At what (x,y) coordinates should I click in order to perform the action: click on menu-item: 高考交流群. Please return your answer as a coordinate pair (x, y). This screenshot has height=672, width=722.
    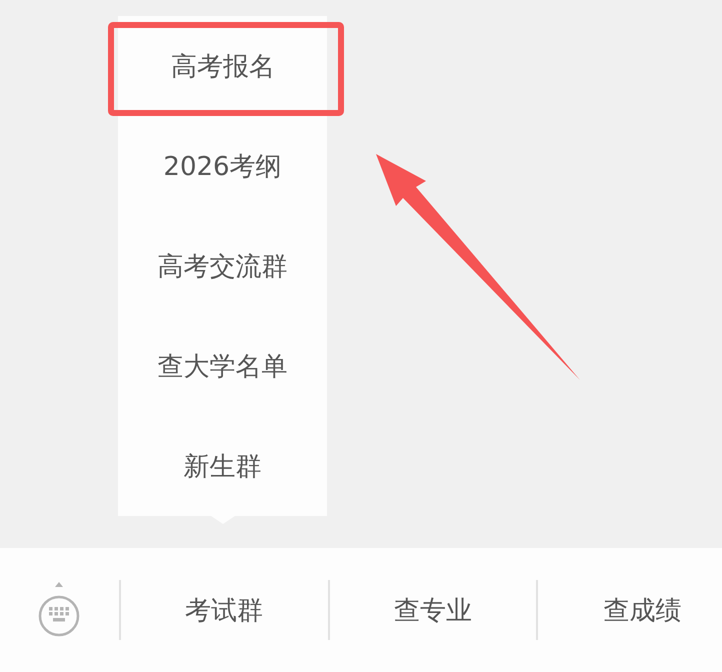
    Looking at the image, I should click on (222, 266).